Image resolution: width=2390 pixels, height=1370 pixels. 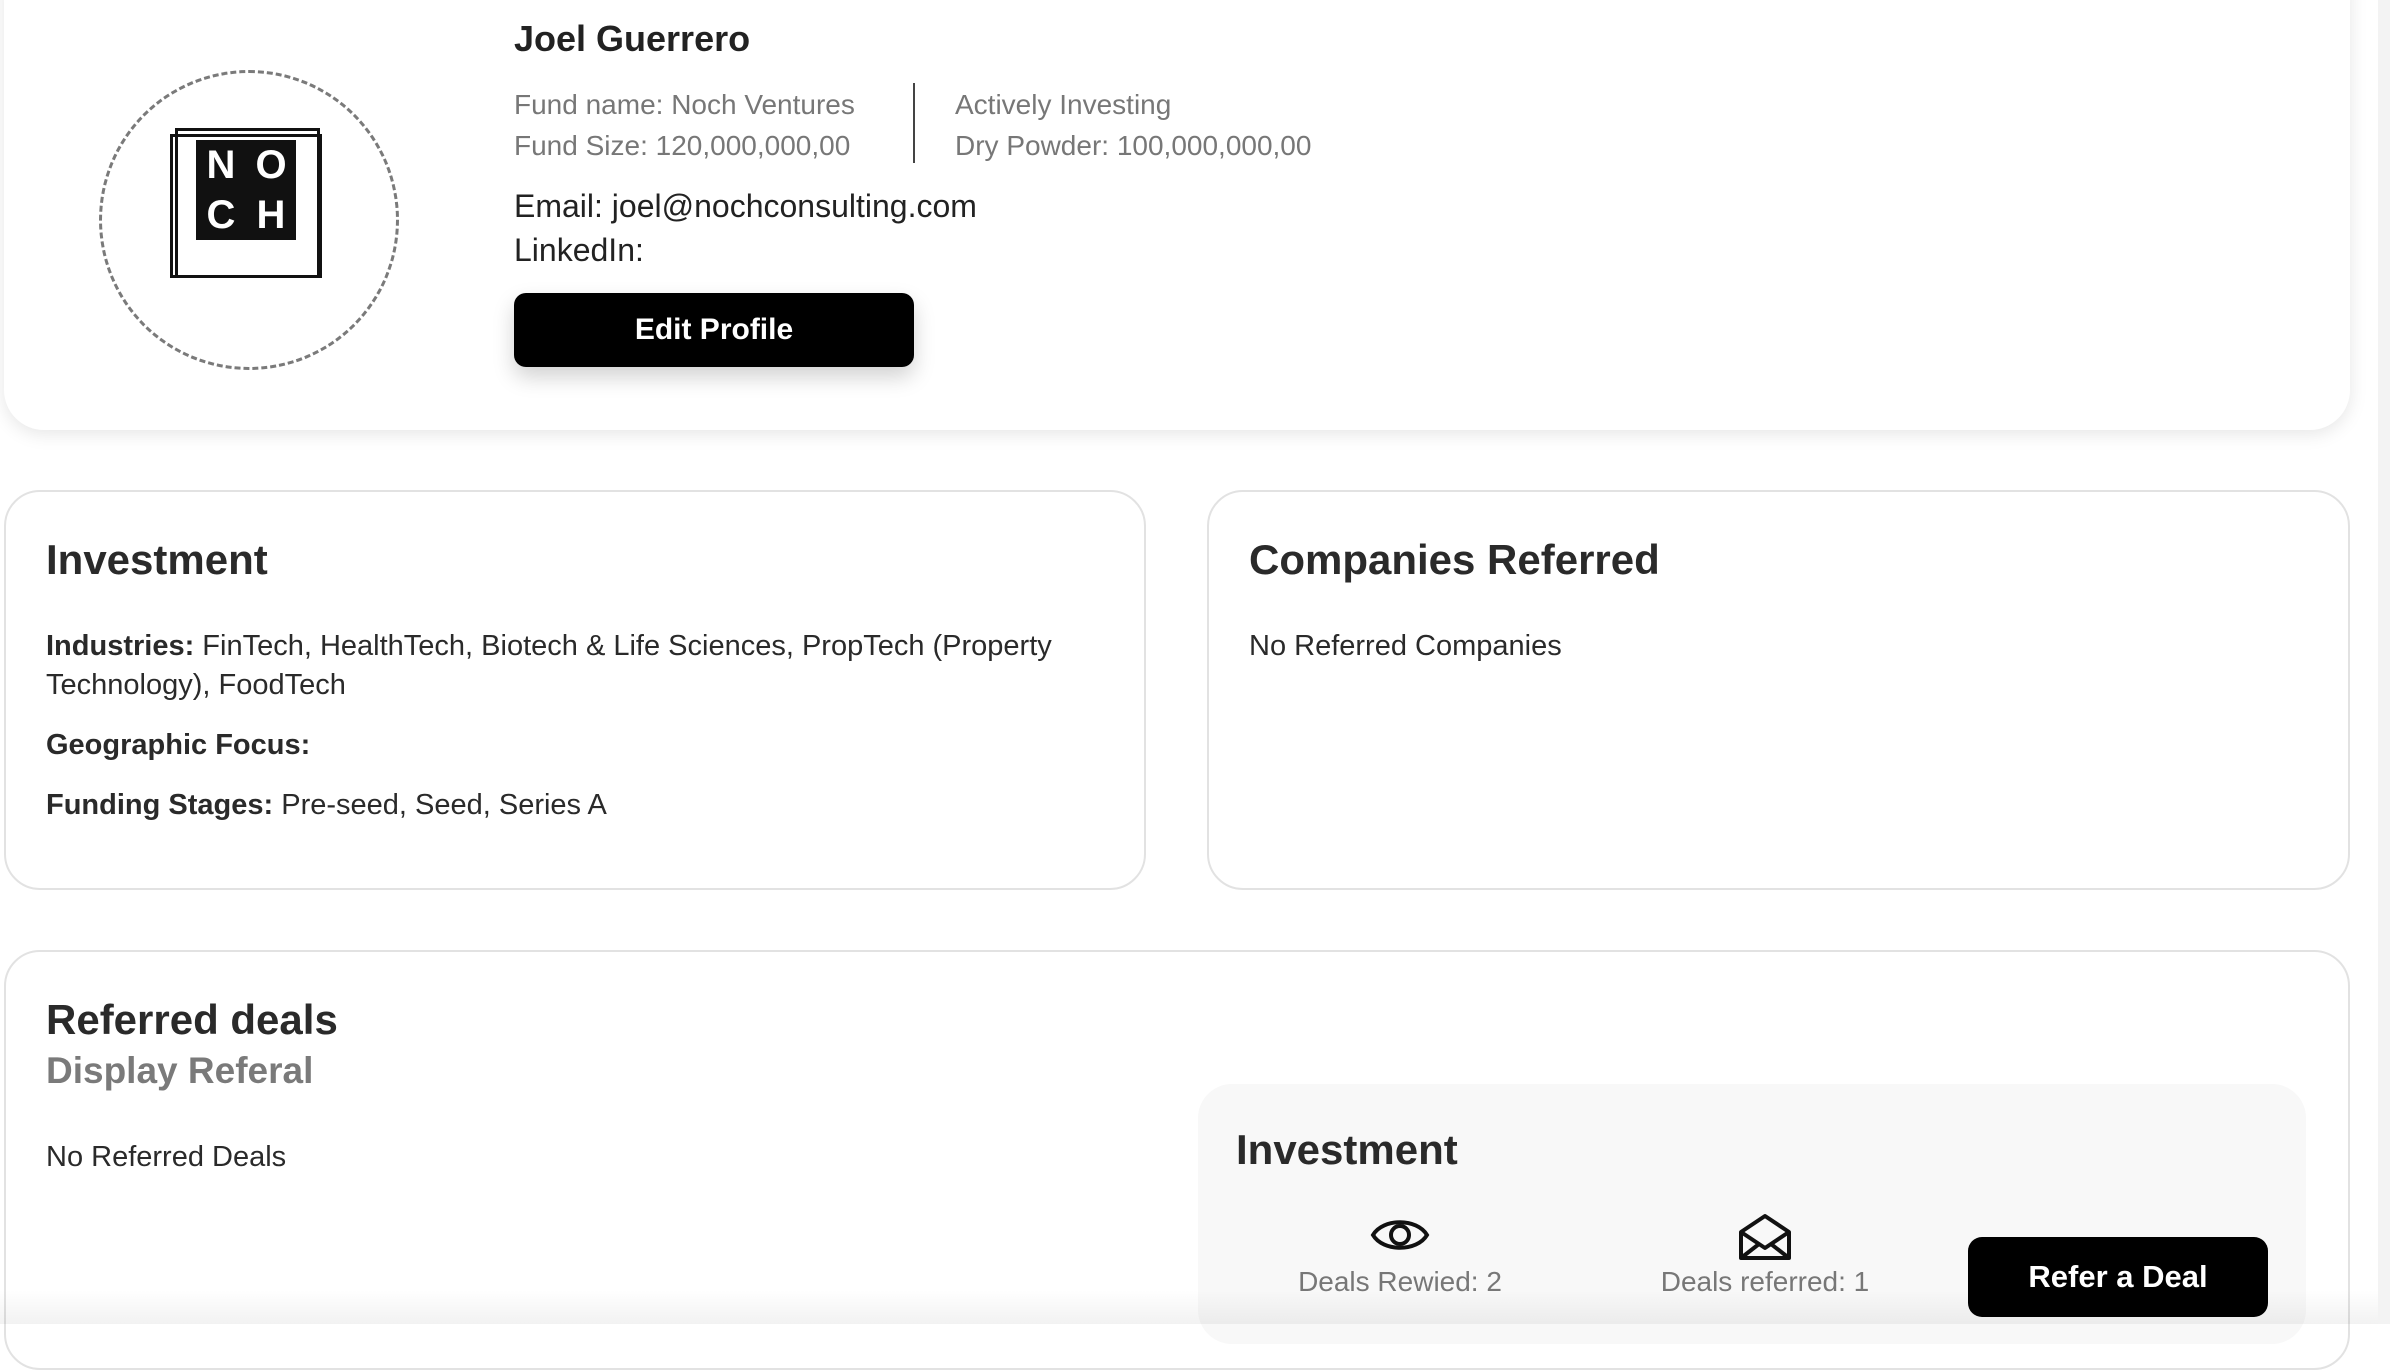 I want to click on contact-info: Email: joel@nochconsulting.com LinkedIn:, so click(x=745, y=228).